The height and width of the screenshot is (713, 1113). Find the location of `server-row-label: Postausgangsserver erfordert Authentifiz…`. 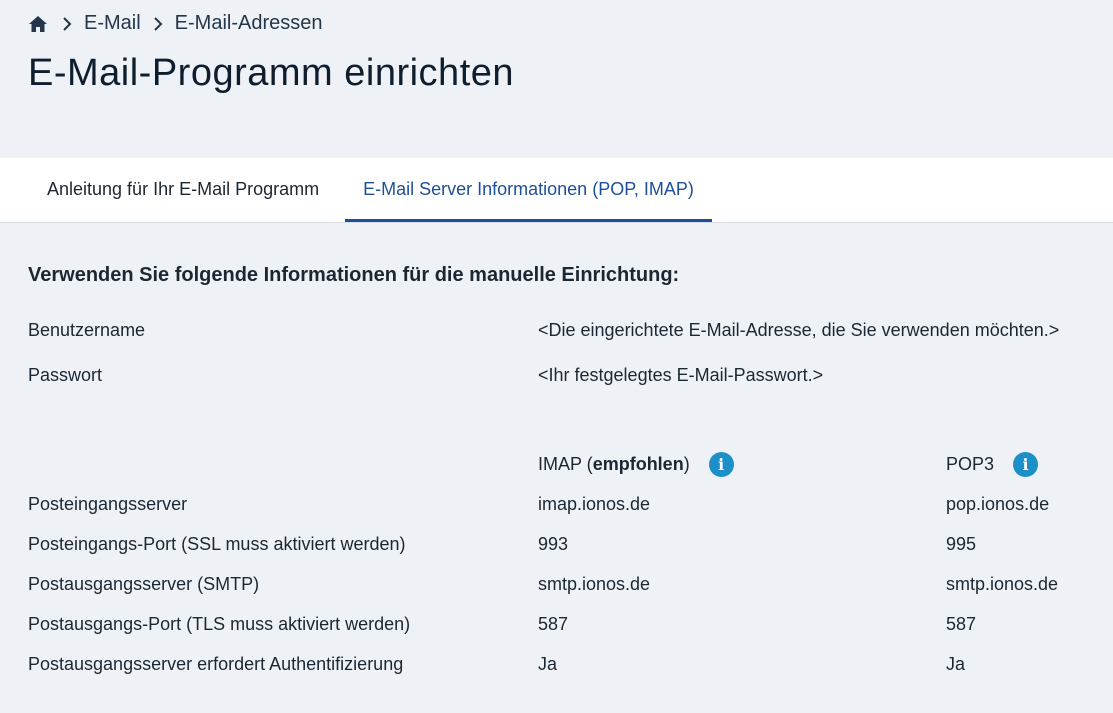

server-row-label: Postausgangsserver erfordert Authentifiz… is located at coordinates (216, 664).